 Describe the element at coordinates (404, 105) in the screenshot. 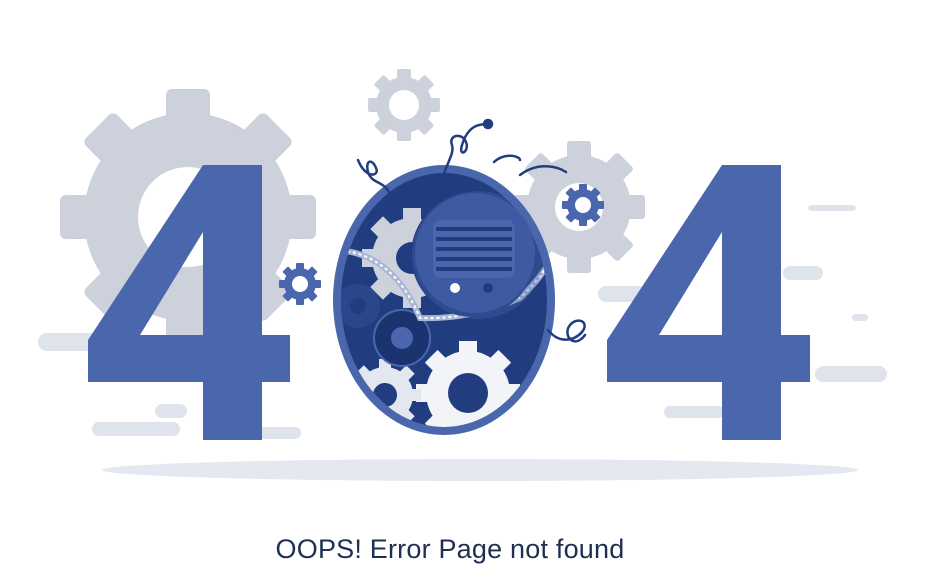

I see `small-gear-icon` at that location.